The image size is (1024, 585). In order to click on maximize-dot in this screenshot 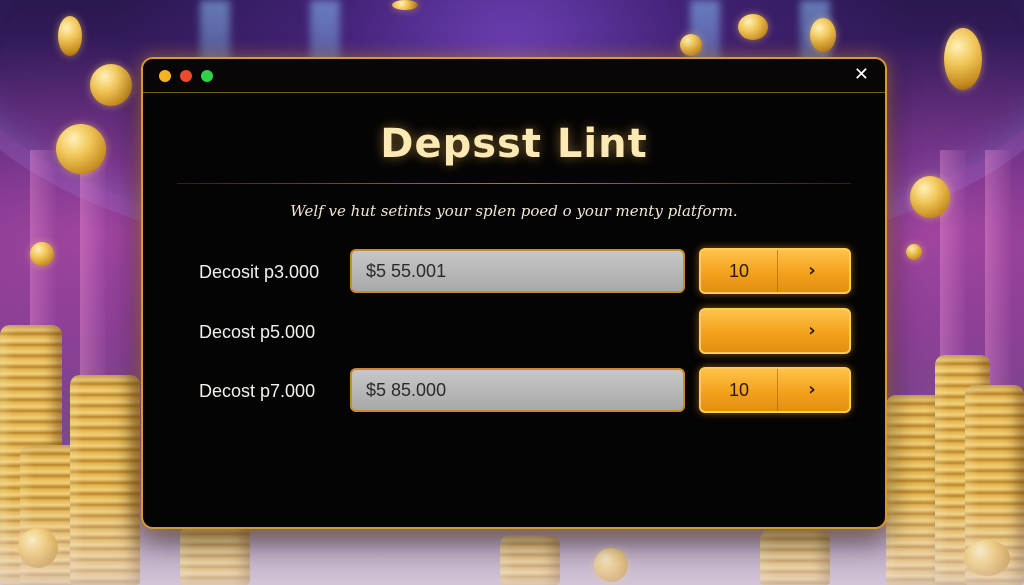, I will do `click(207, 76)`.